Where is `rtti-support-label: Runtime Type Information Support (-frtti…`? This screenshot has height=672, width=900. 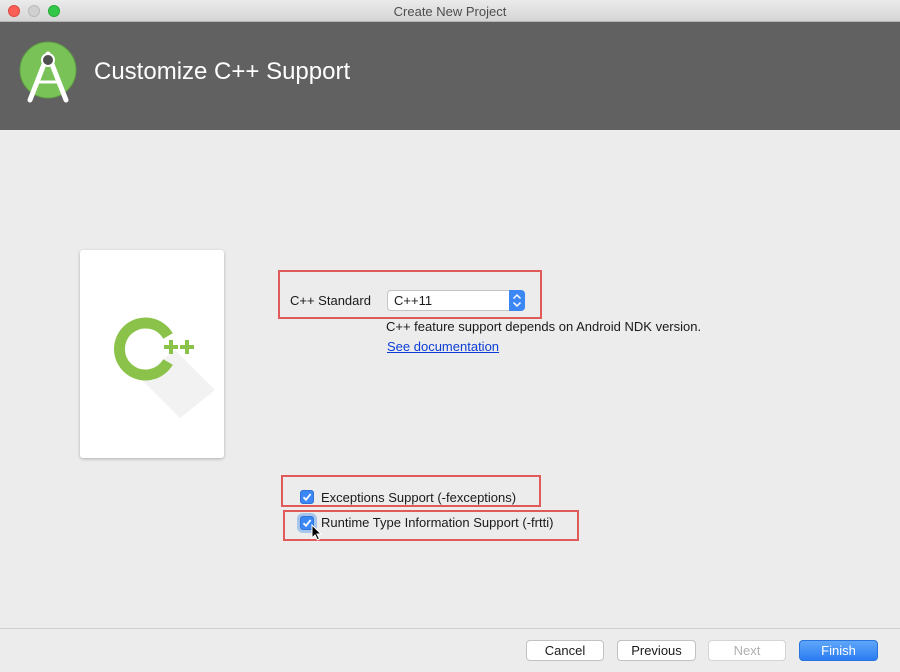
rtti-support-label: Runtime Type Information Support (-frtti… is located at coordinates (437, 522).